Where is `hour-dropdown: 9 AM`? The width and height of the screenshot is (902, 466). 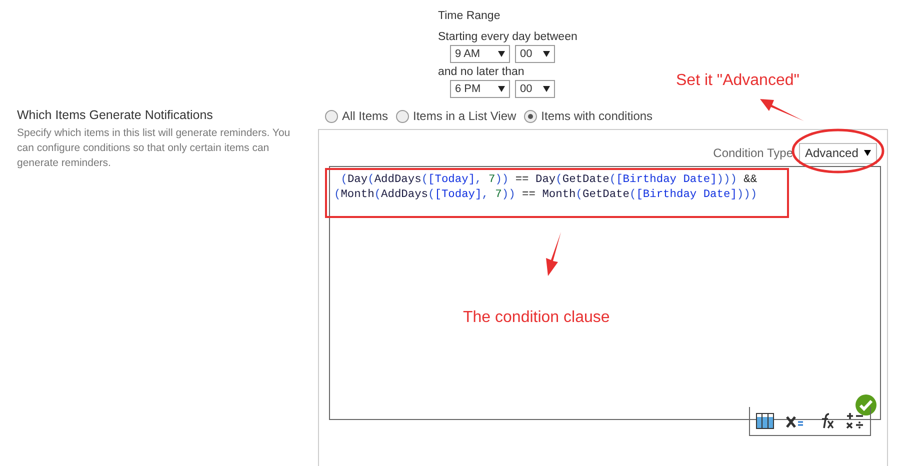
hour-dropdown: 9 AM is located at coordinates (480, 54).